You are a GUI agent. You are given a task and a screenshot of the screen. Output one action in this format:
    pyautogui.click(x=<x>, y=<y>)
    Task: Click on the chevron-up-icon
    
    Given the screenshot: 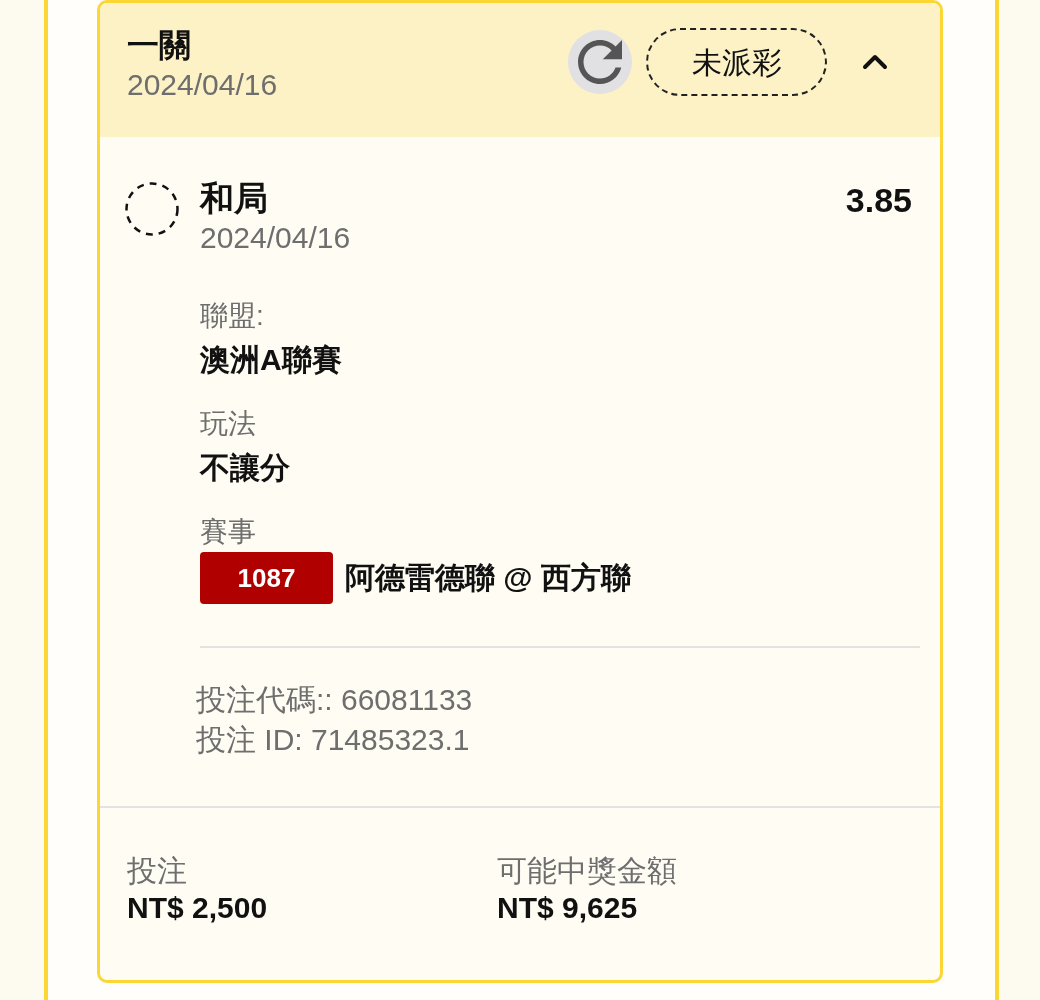 What is the action you would take?
    pyautogui.click(x=875, y=62)
    